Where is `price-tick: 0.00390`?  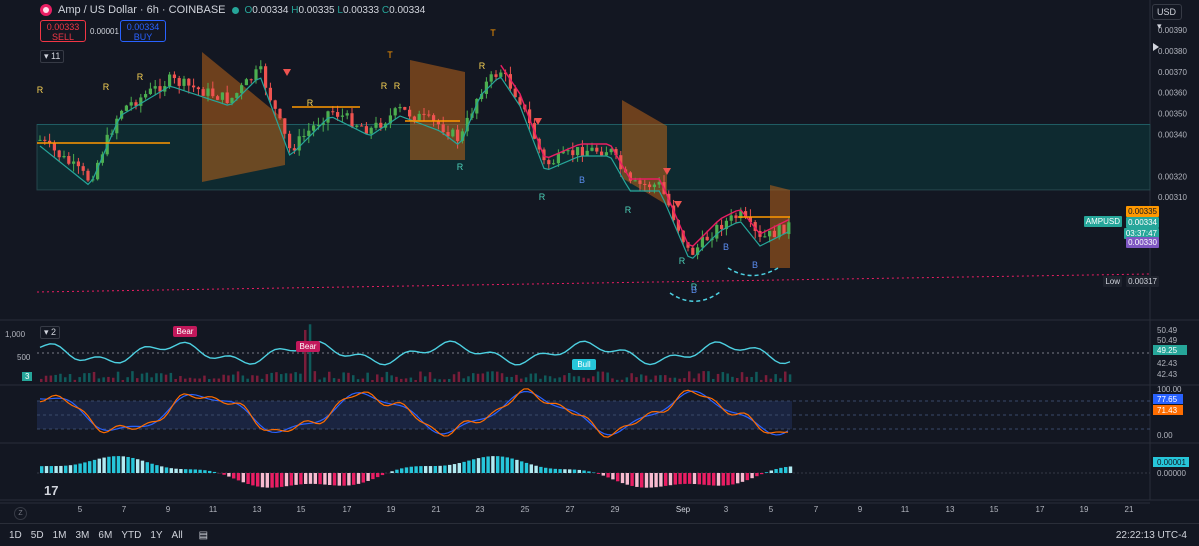 price-tick: 0.00390 is located at coordinates (1172, 30).